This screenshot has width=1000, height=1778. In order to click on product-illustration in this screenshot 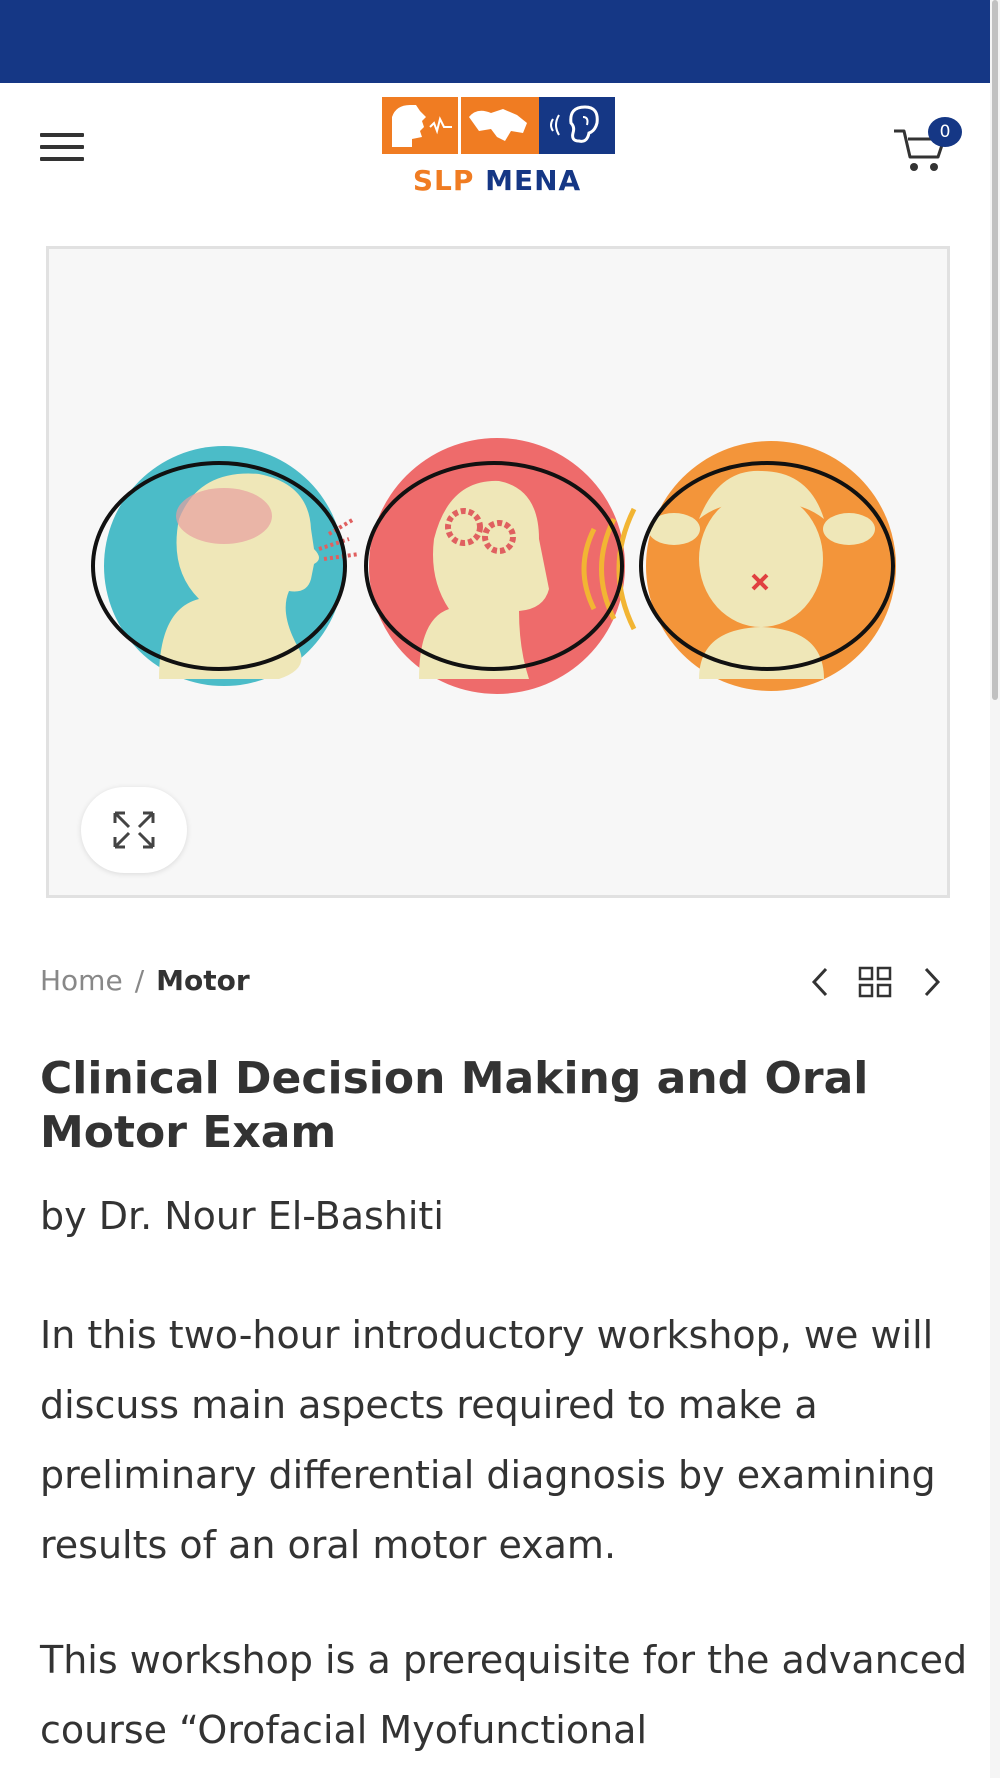, I will do `click(493, 566)`.